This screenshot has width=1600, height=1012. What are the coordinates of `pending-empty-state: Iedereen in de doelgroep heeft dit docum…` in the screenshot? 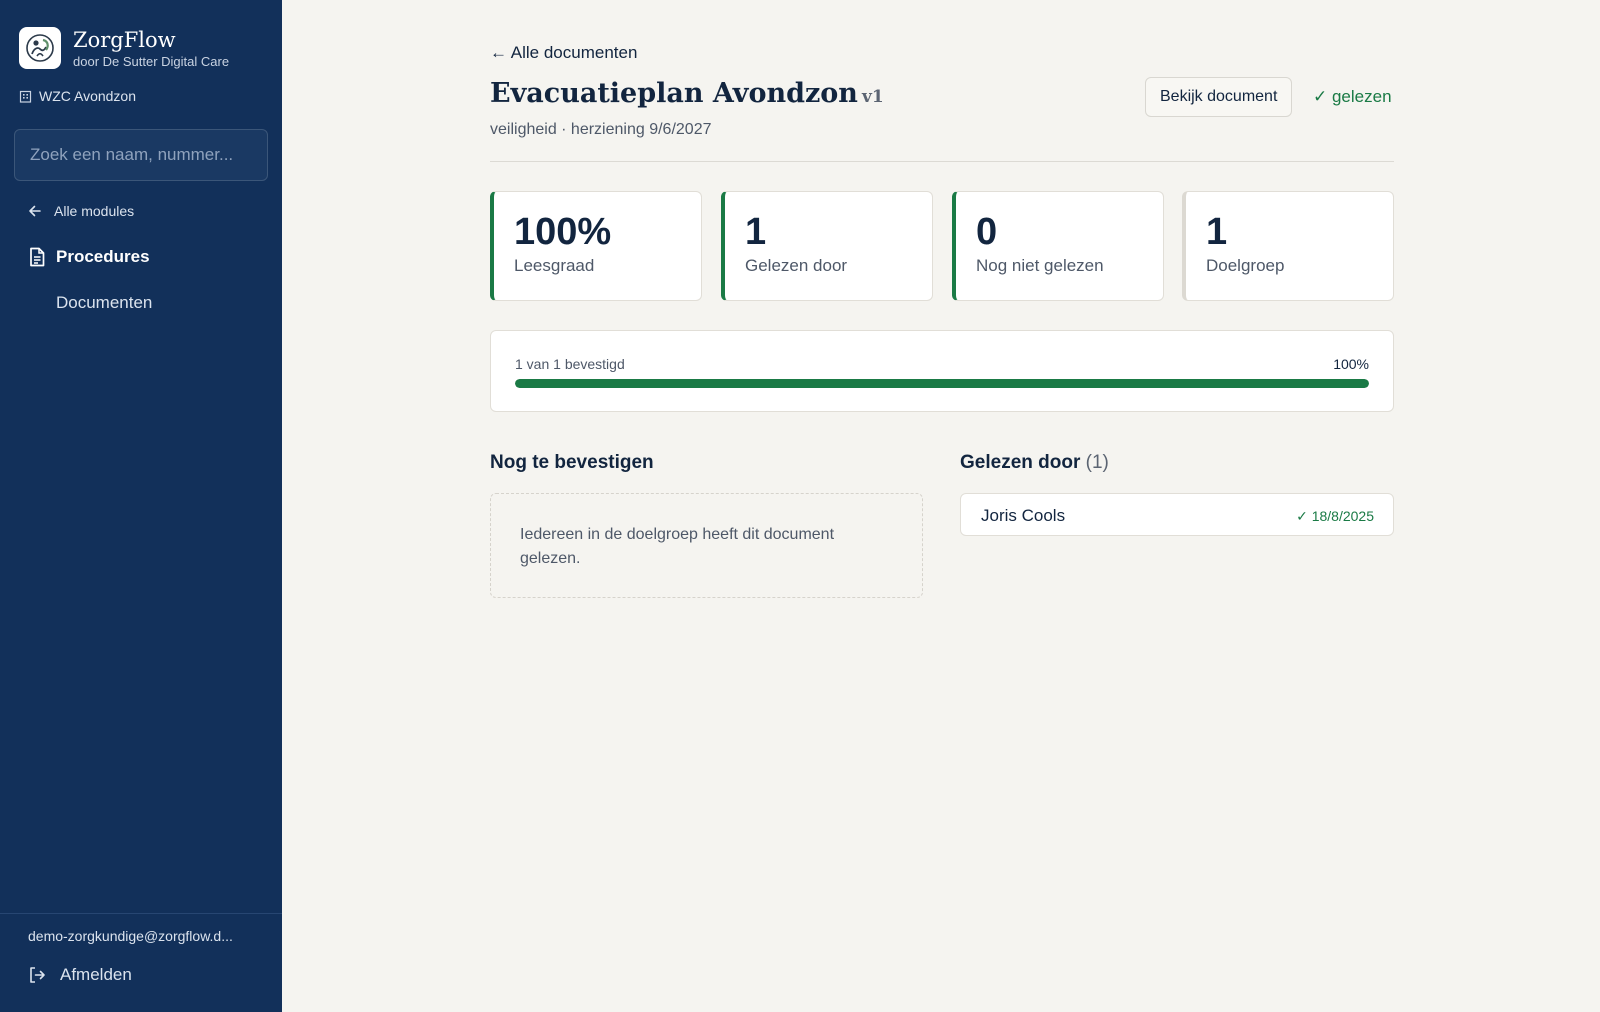 It's located at (706, 545).